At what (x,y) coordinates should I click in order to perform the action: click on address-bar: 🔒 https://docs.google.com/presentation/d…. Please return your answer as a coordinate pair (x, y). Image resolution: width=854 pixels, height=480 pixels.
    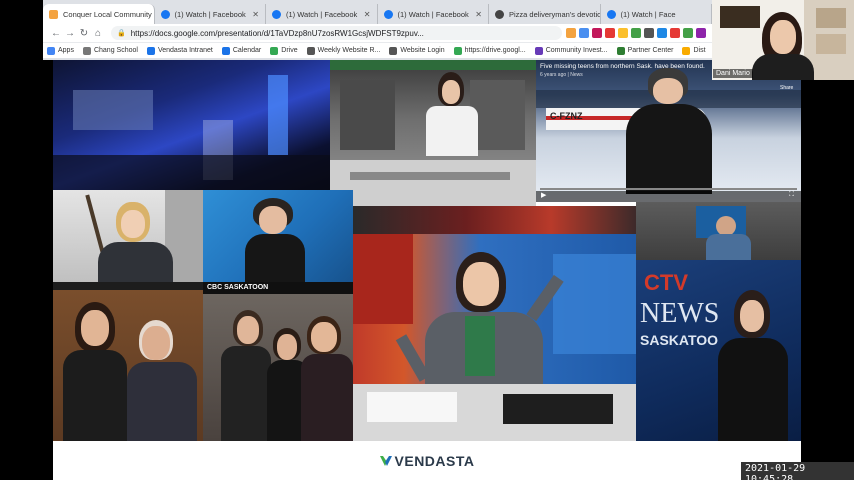
    Looking at the image, I should click on (336, 33).